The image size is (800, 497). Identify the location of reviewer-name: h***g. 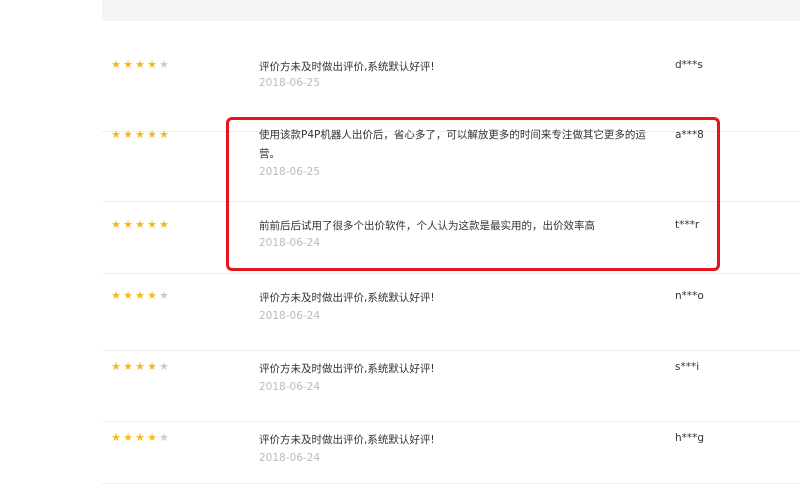
(690, 438).